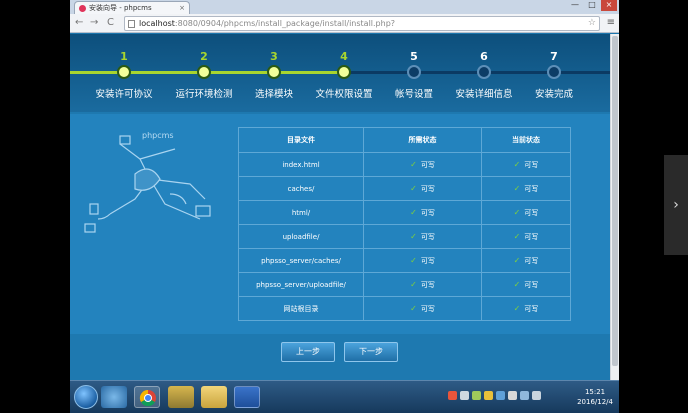 Image resolution: width=688 pixels, height=413 pixels. I want to click on system-tray, so click(494, 397).